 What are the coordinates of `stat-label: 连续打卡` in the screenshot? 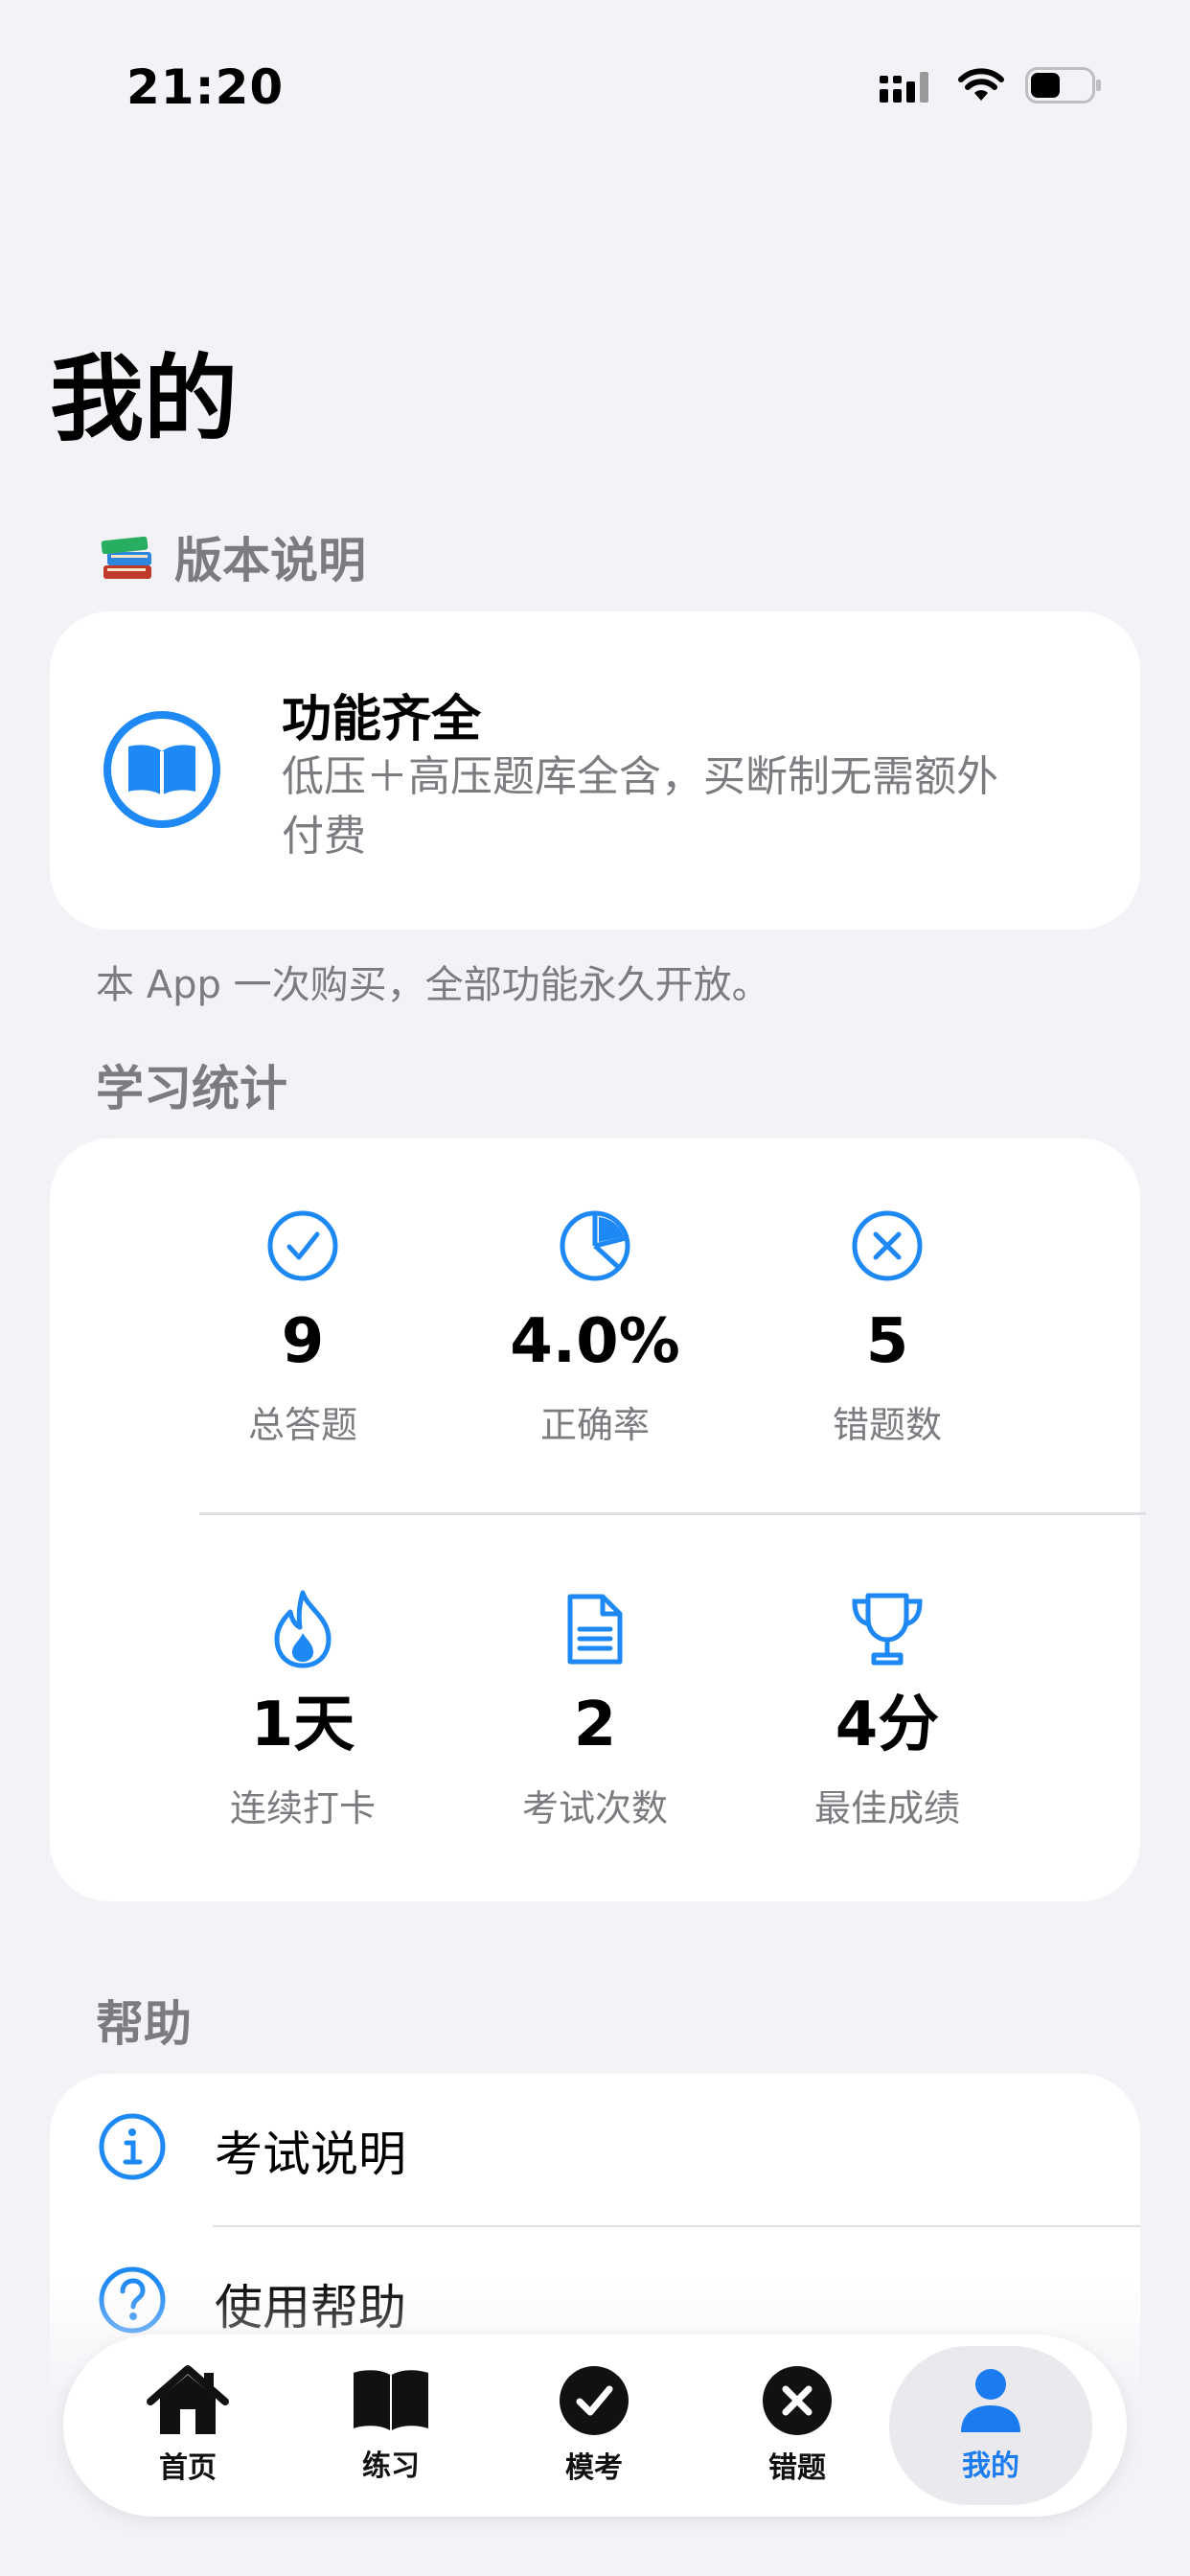 It's located at (303, 1808).